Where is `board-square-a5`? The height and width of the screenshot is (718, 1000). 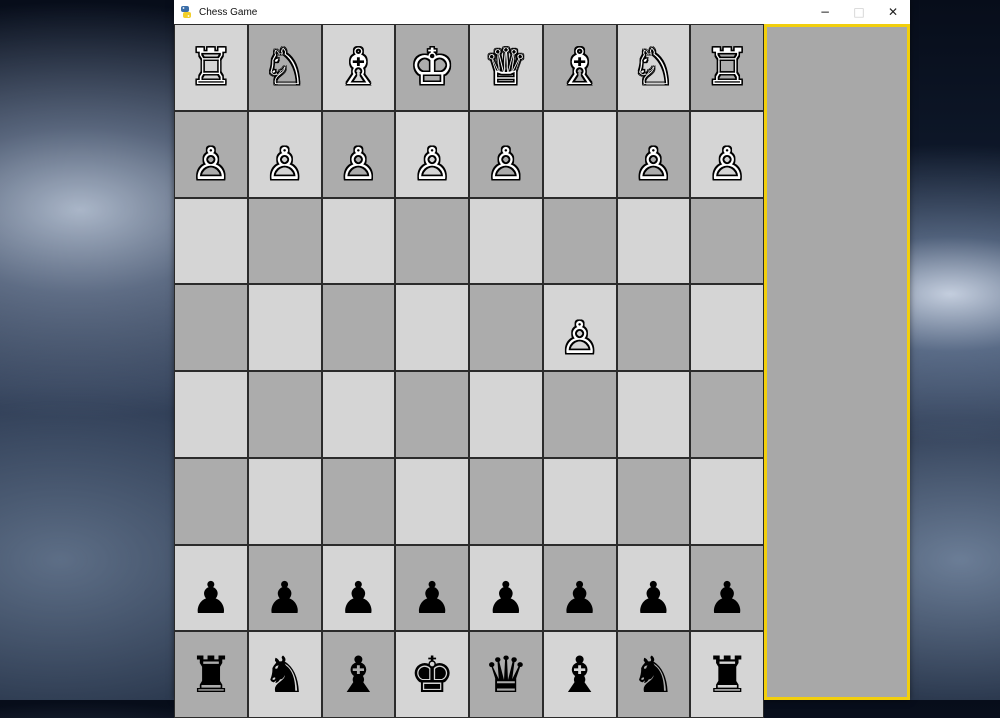 board-square-a5 is located at coordinates (211, 327).